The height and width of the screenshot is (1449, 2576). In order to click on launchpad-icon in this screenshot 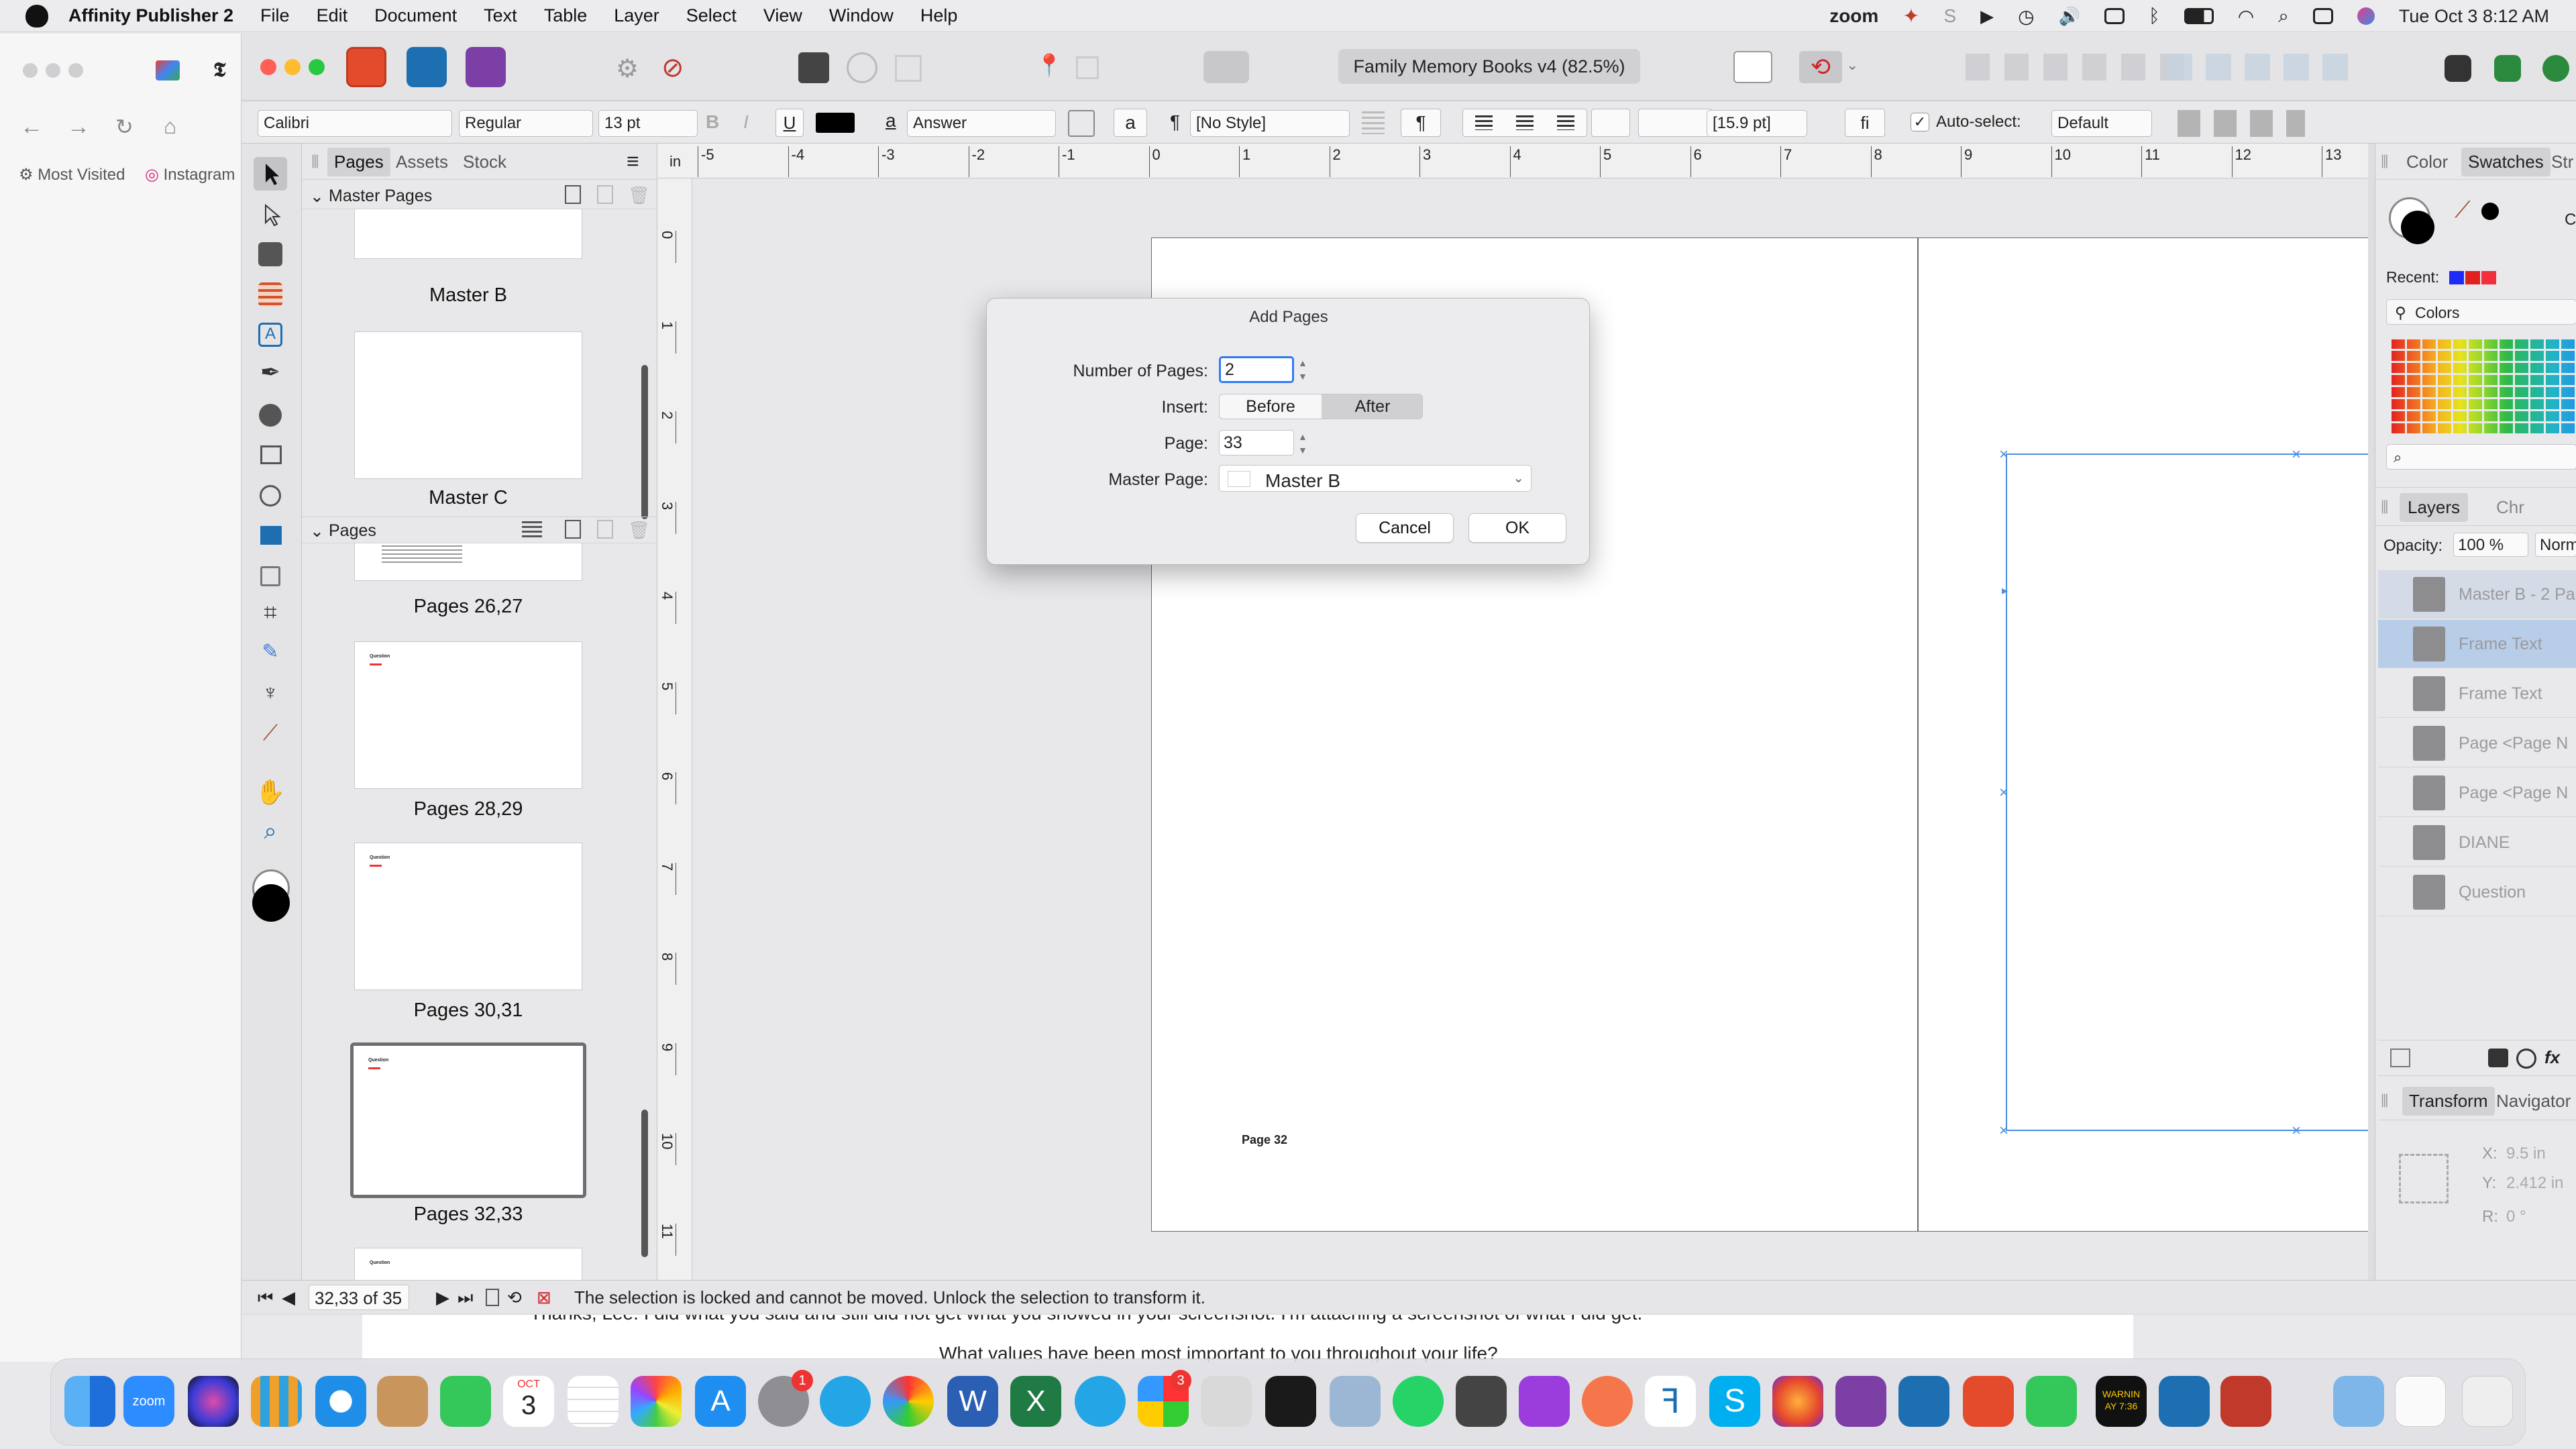, I will do `click(276, 1401)`.